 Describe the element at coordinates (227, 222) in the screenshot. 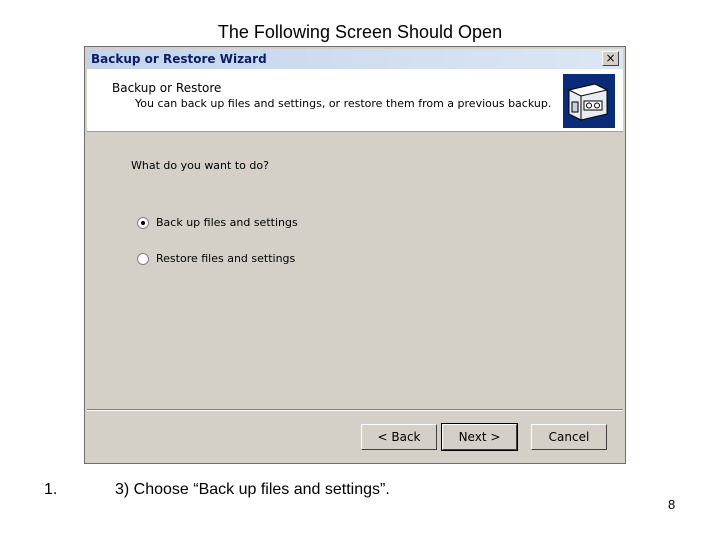

I see `backup-option-label: Back up files and settings` at that location.